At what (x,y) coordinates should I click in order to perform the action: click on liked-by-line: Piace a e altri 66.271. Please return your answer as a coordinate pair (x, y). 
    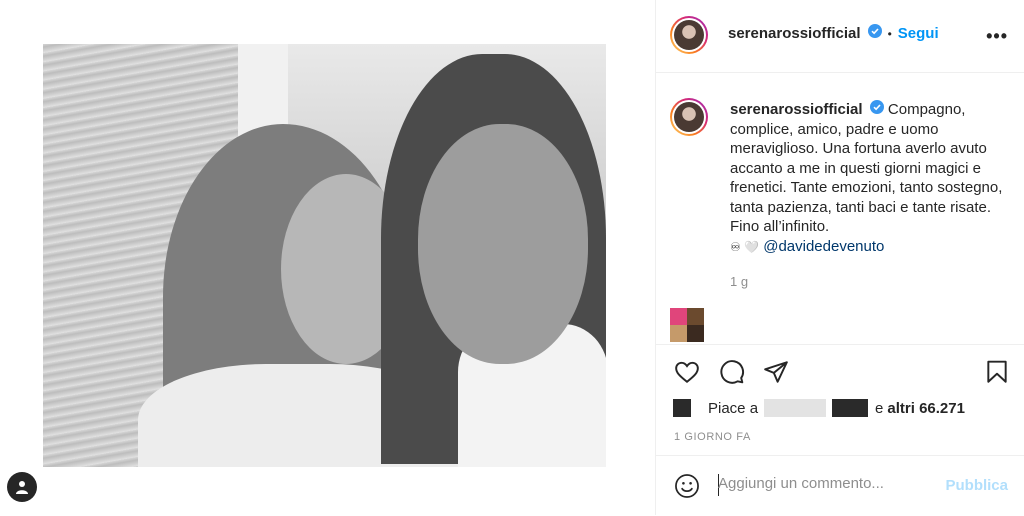
    Looking at the image, I should click on (817, 408).